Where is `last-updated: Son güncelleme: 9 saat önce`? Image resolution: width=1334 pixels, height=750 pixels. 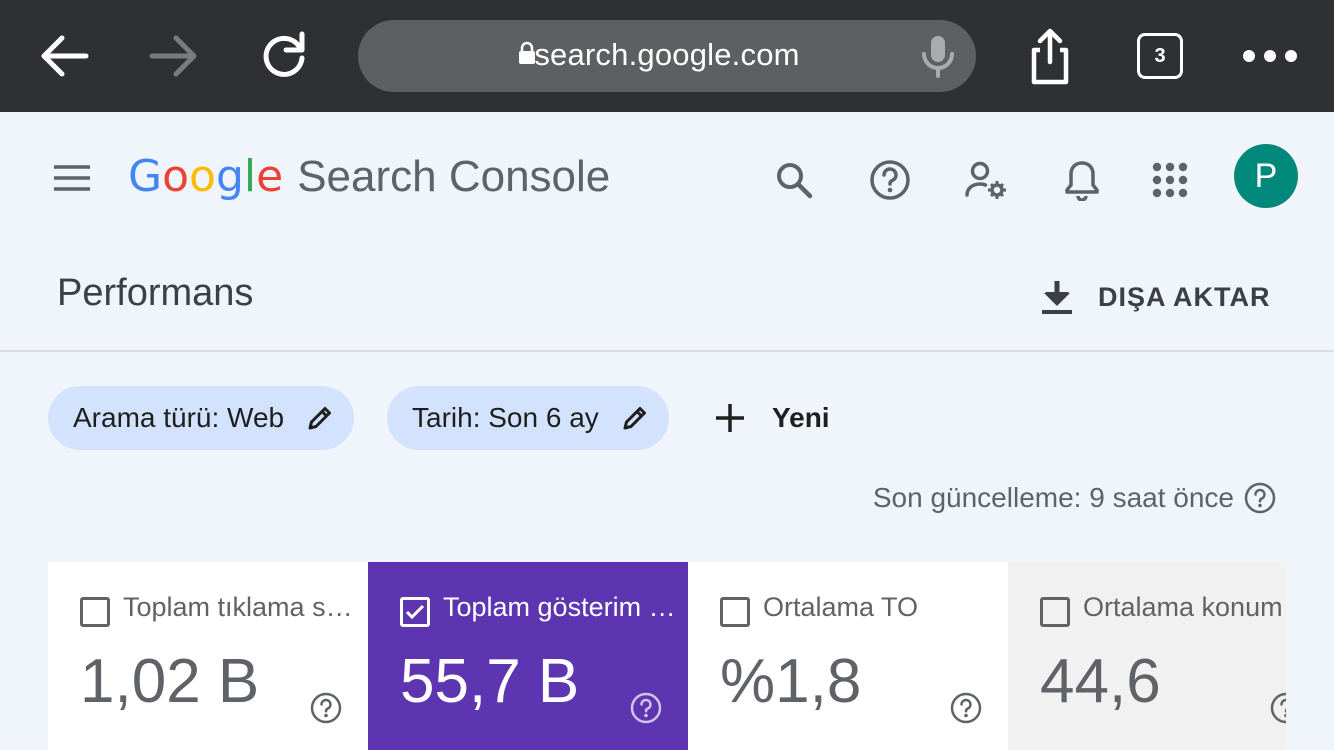
last-updated: Son güncelleme: 9 saat önce is located at coordinates (1074, 498).